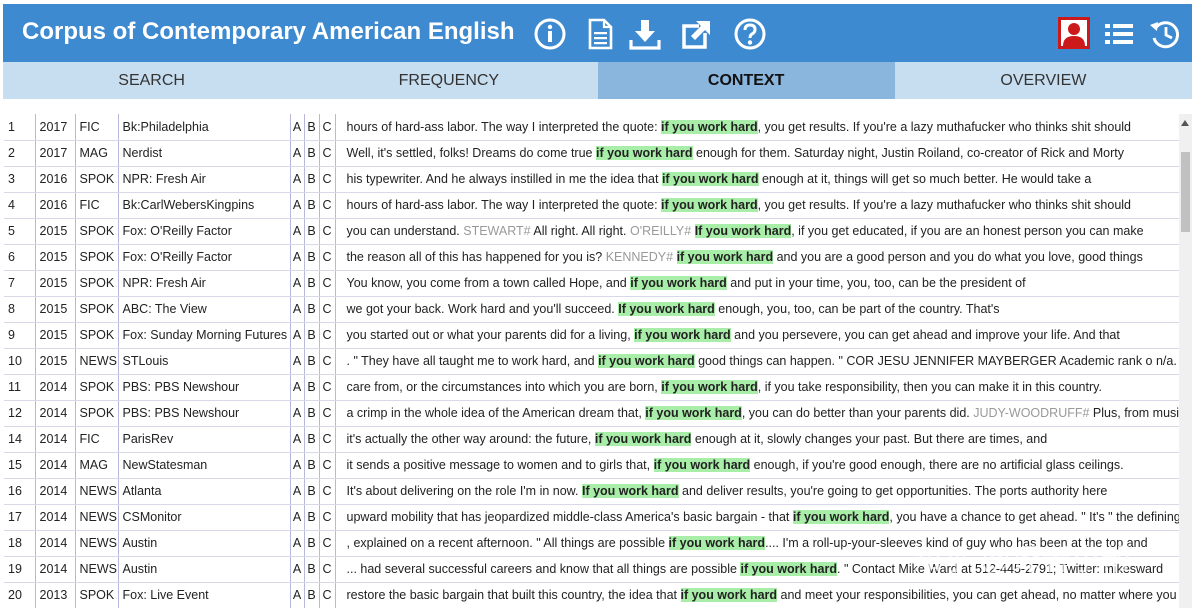  I want to click on help-icon, so click(750, 34).